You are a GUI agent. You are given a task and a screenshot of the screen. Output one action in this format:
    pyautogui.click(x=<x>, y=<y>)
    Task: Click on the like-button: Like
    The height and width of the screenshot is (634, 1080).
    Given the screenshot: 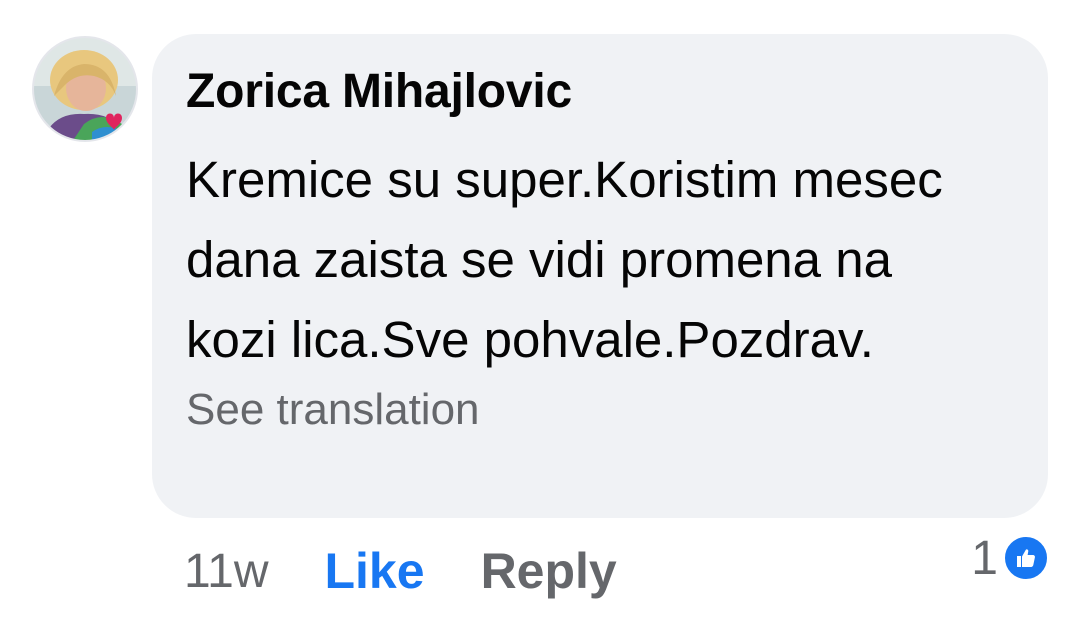 What is the action you would take?
    pyautogui.click(x=375, y=571)
    